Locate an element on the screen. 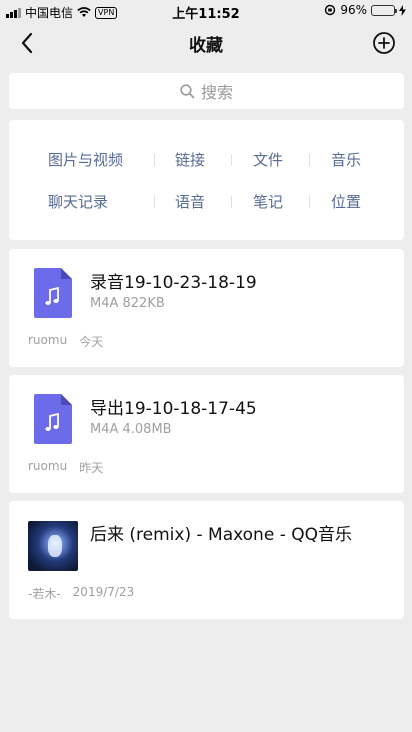  category-files: 文件 is located at coordinates (268, 159).